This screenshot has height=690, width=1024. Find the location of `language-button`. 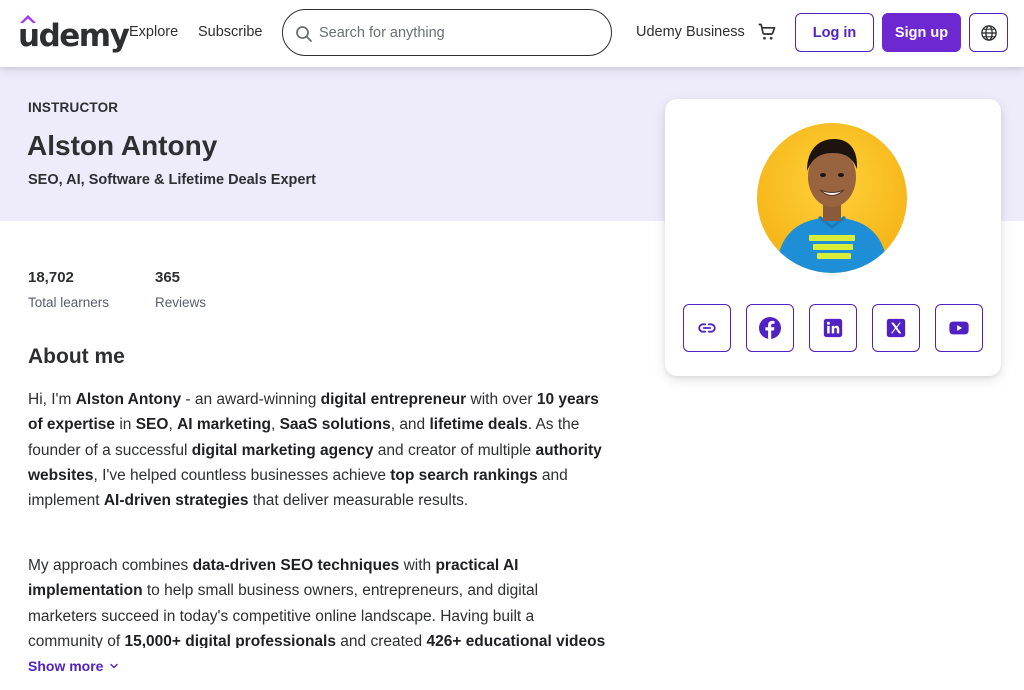

language-button is located at coordinates (988, 32).